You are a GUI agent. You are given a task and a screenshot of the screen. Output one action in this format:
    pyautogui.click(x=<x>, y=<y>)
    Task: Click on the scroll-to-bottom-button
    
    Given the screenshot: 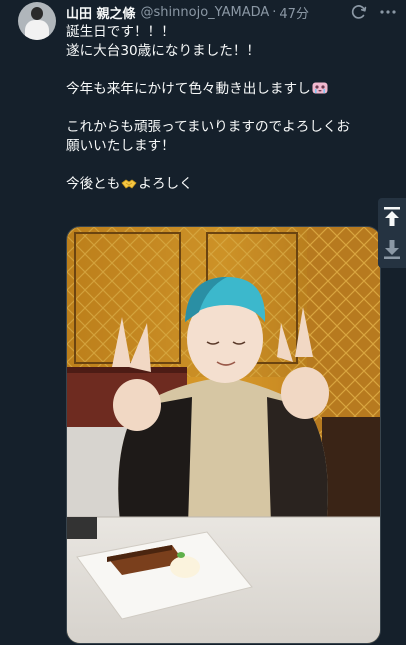 What is the action you would take?
    pyautogui.click(x=392, y=250)
    